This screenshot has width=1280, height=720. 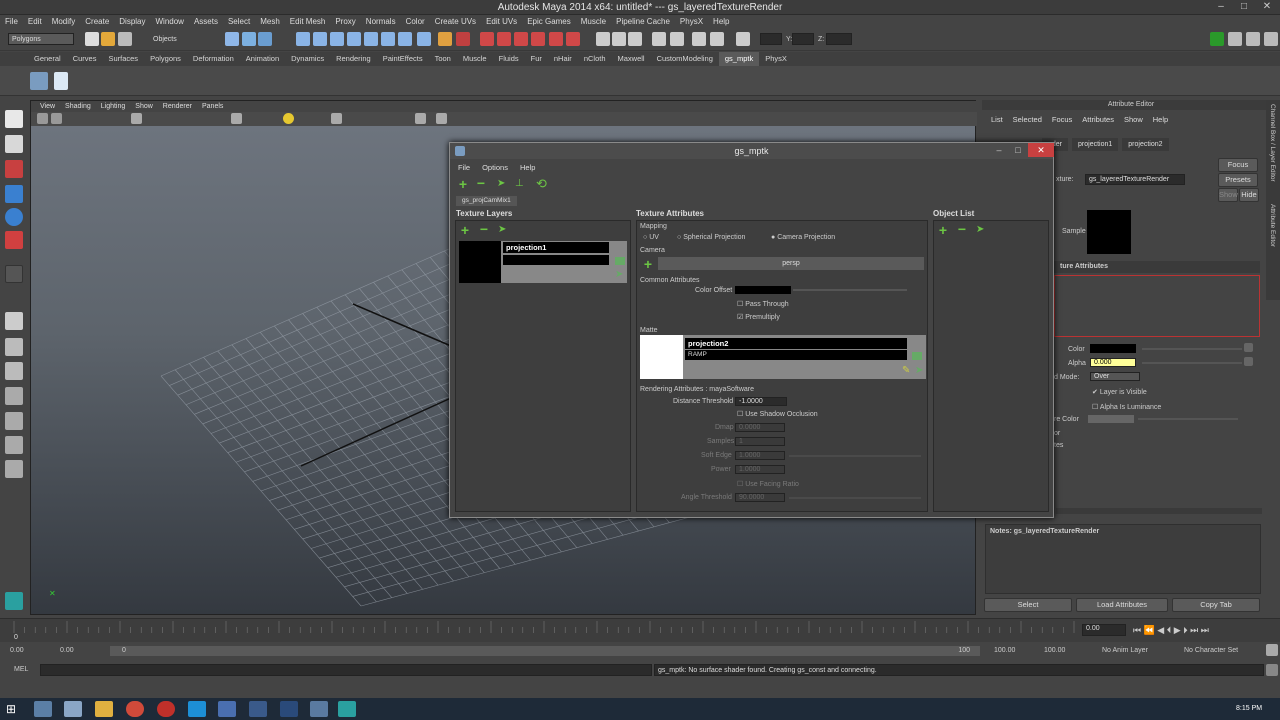 I want to click on remove-layer-icon: −, so click(x=484, y=229).